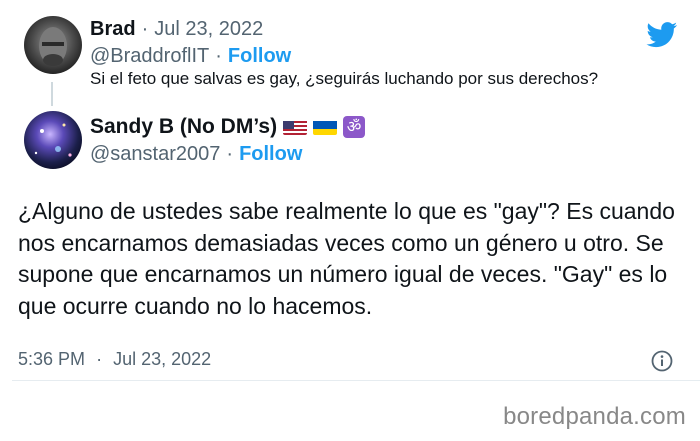 The image size is (700, 441). I want to click on tweet-time: 5:36 PM, so click(51, 359).